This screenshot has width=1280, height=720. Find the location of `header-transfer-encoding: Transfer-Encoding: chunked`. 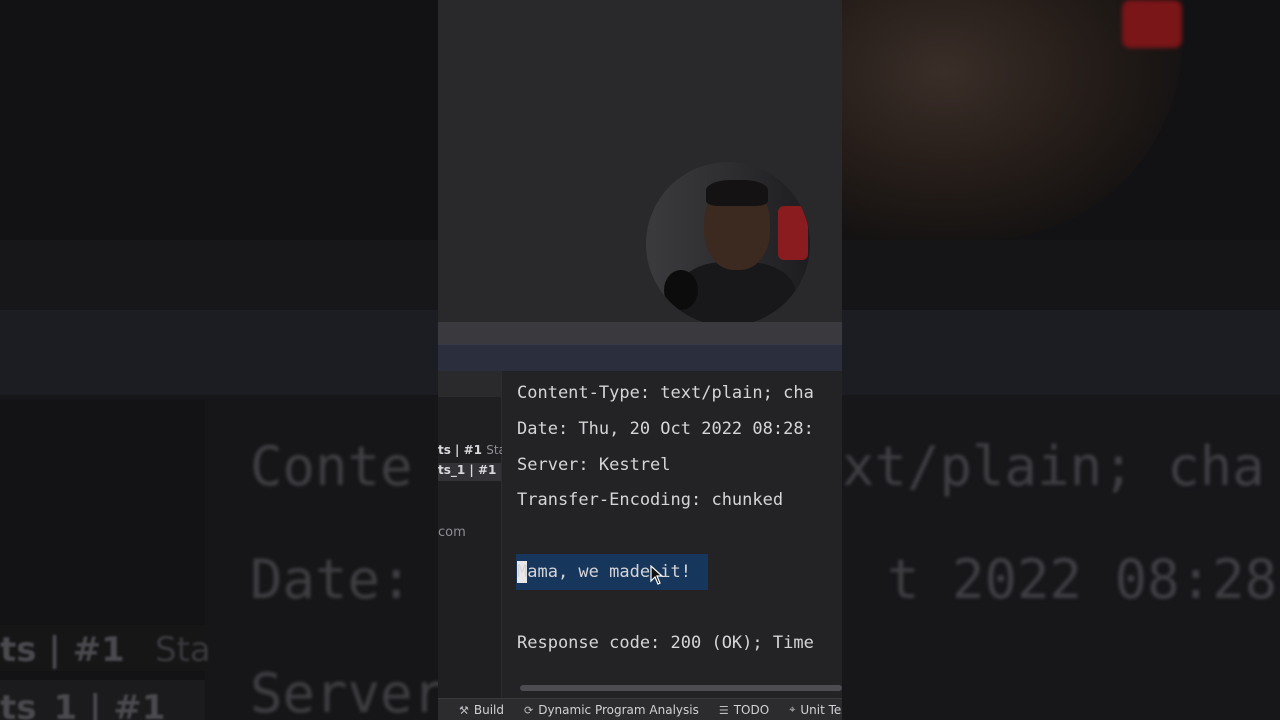

header-transfer-encoding: Transfer-Encoding: chunked is located at coordinates (650, 500).